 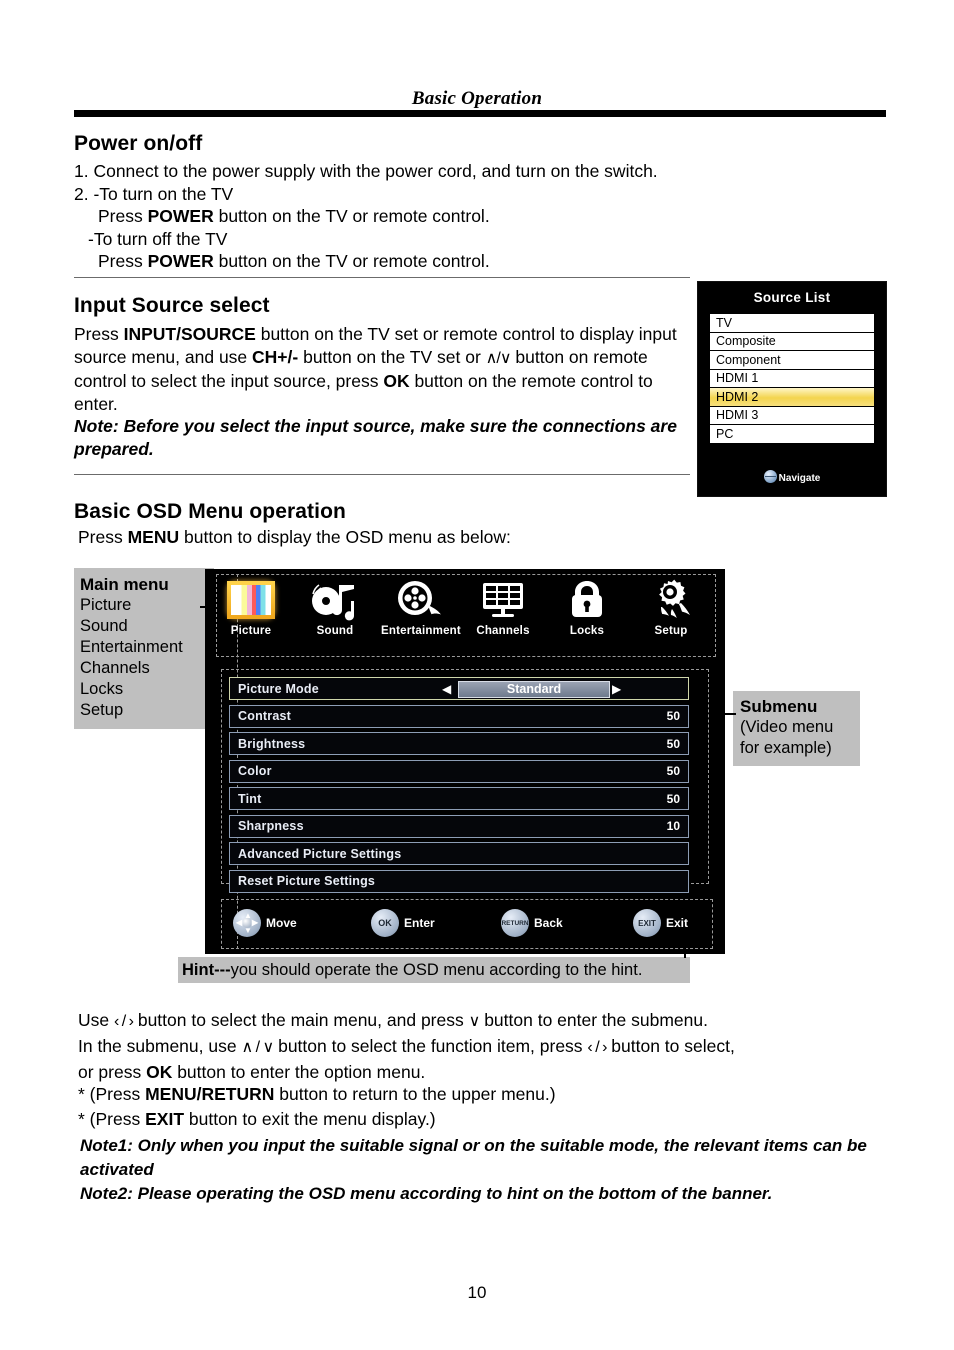 What do you see at coordinates (102, 710) in the screenshot?
I see `annotation-main-menu-item-setup: Setup` at bounding box center [102, 710].